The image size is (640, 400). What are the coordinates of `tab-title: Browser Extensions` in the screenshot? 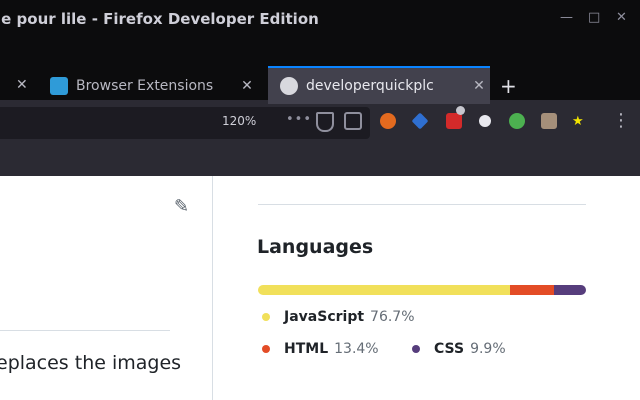 It's located at (145, 86).